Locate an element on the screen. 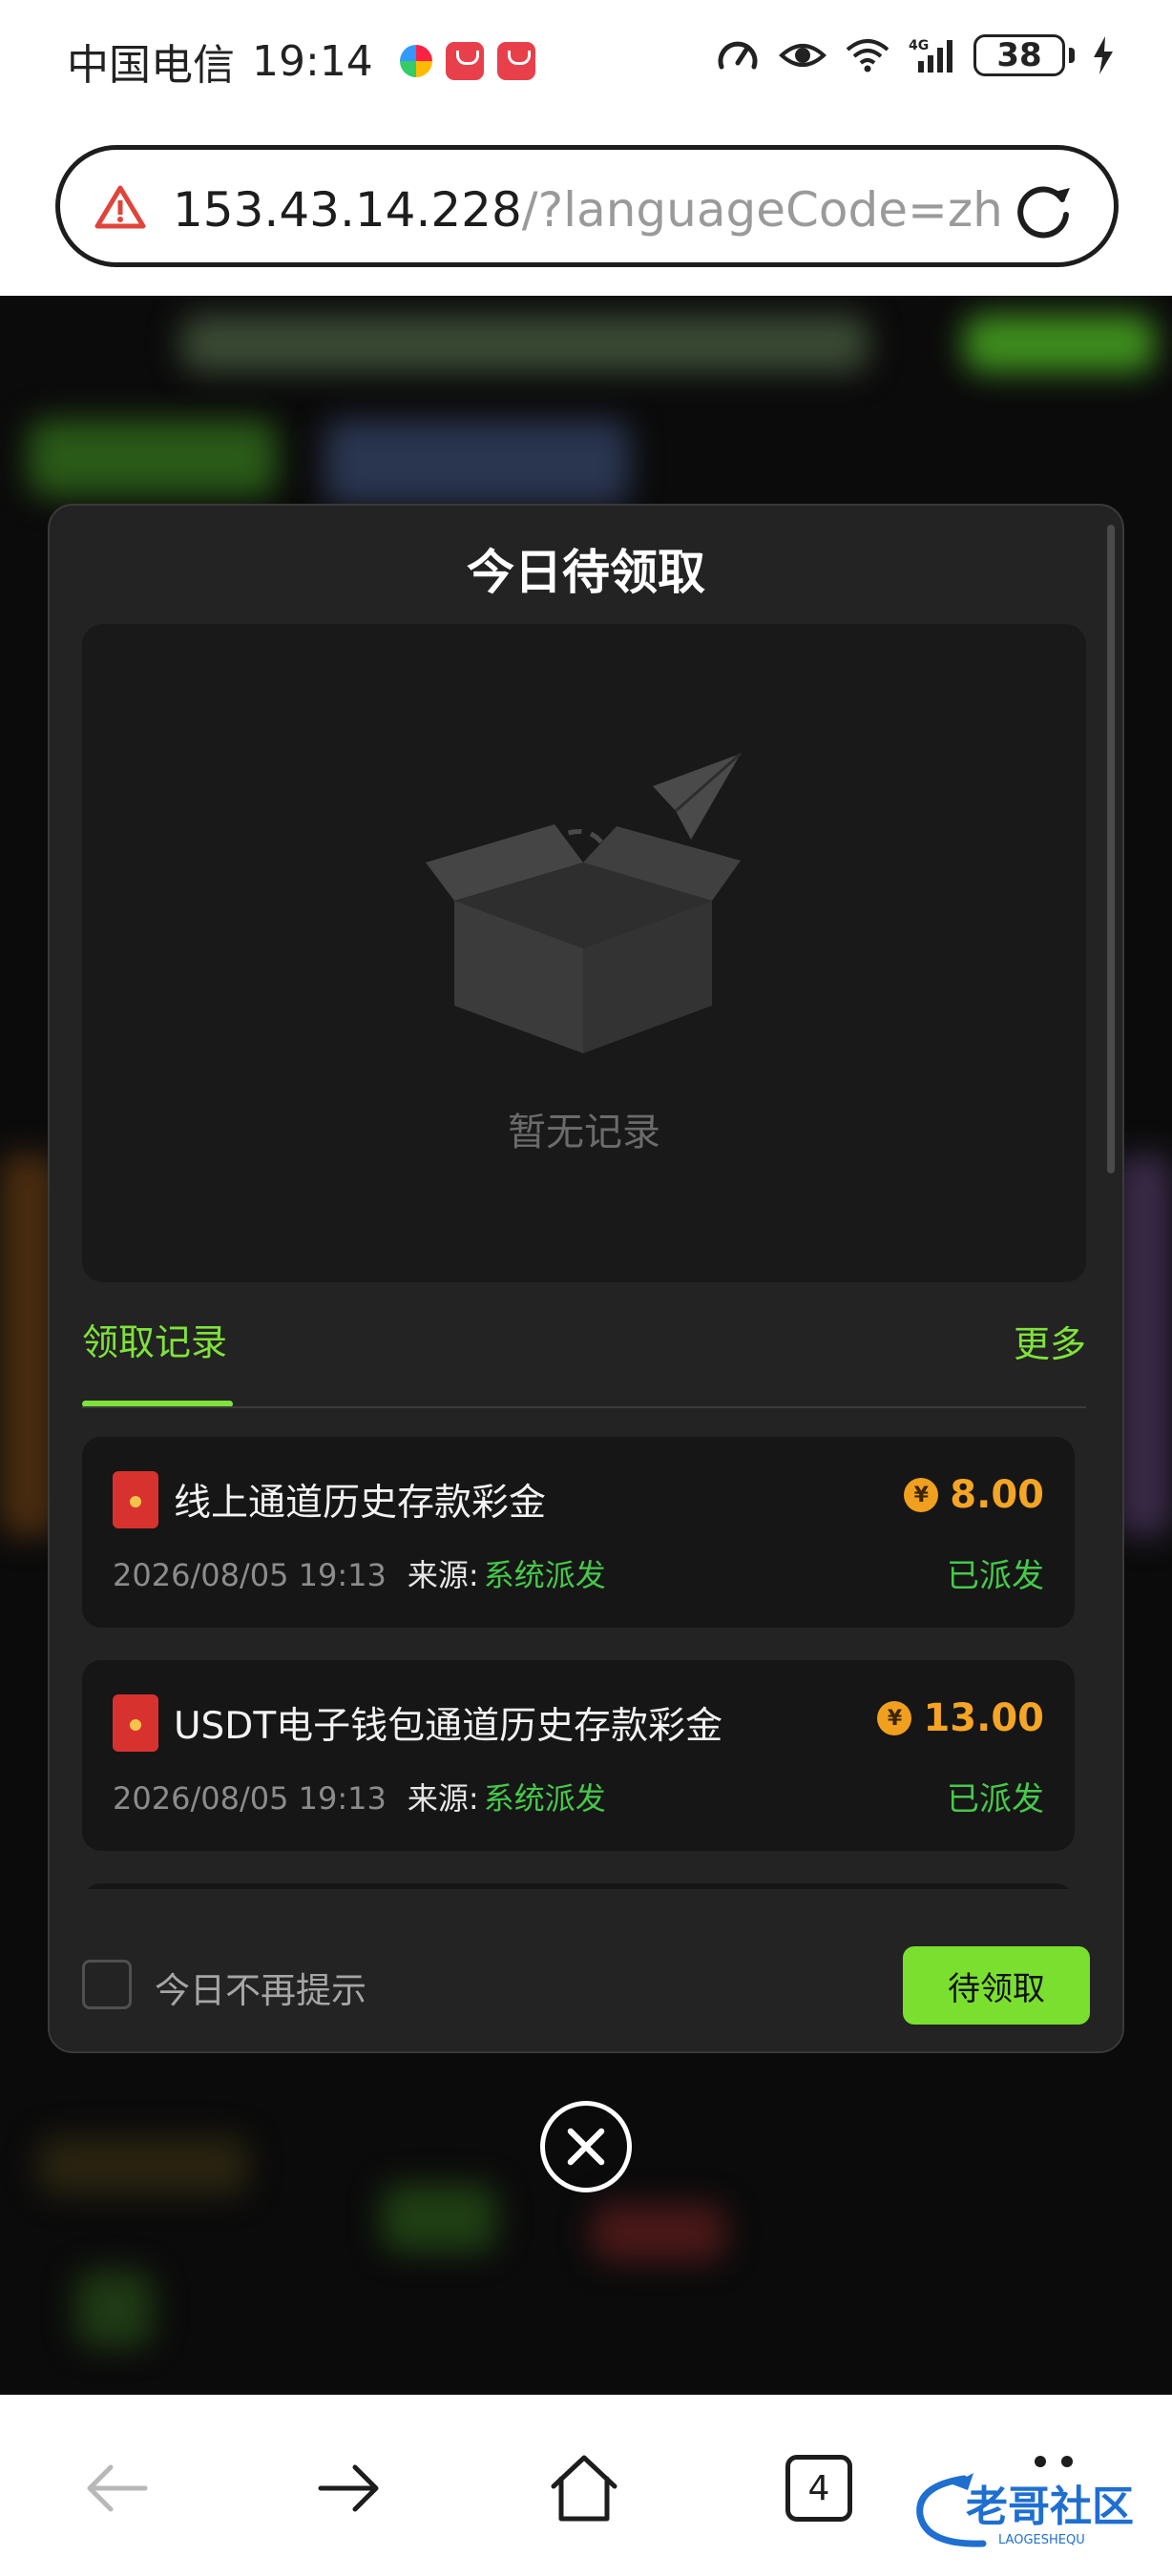 Image resolution: width=1172 pixels, height=2576 pixels. home-icon is located at coordinates (584, 2488).